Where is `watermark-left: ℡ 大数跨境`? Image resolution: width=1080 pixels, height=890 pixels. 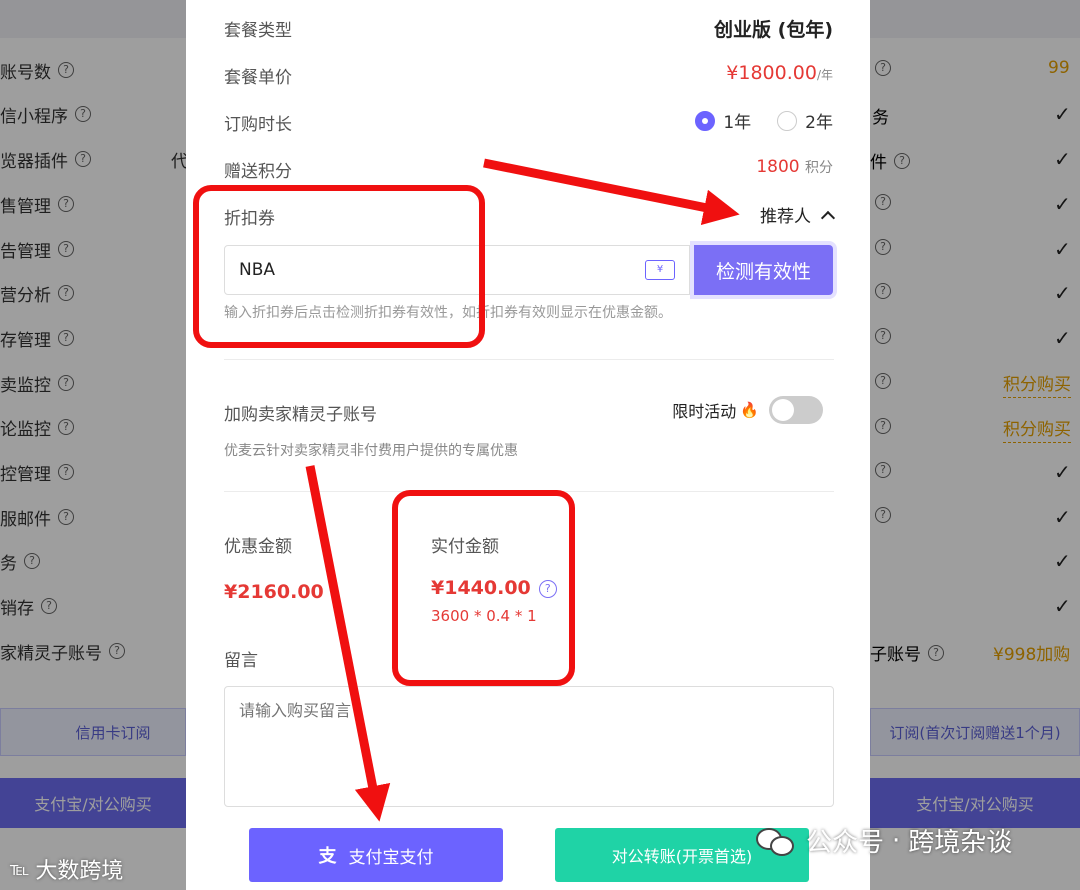 watermark-left: ℡ 大数跨境 is located at coordinates (67, 871).